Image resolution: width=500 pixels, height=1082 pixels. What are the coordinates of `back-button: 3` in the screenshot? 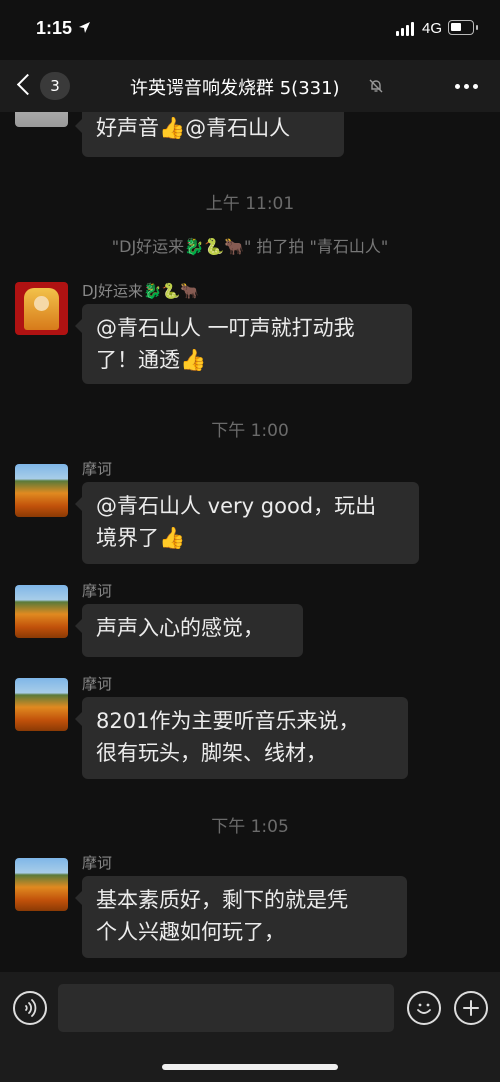 It's located at (49, 86).